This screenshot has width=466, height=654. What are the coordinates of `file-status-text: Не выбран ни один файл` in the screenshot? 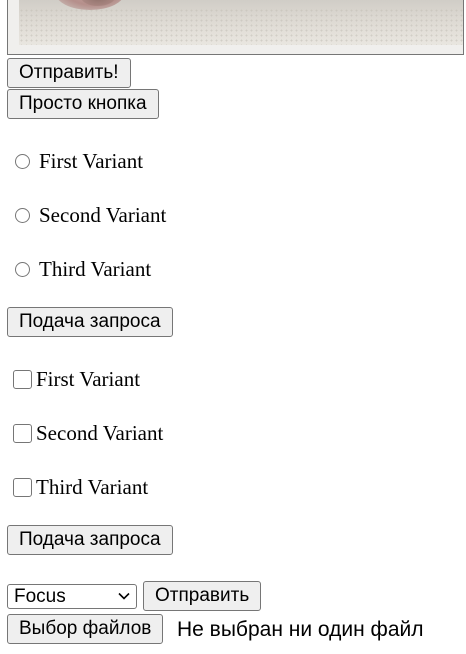 It's located at (300, 629).